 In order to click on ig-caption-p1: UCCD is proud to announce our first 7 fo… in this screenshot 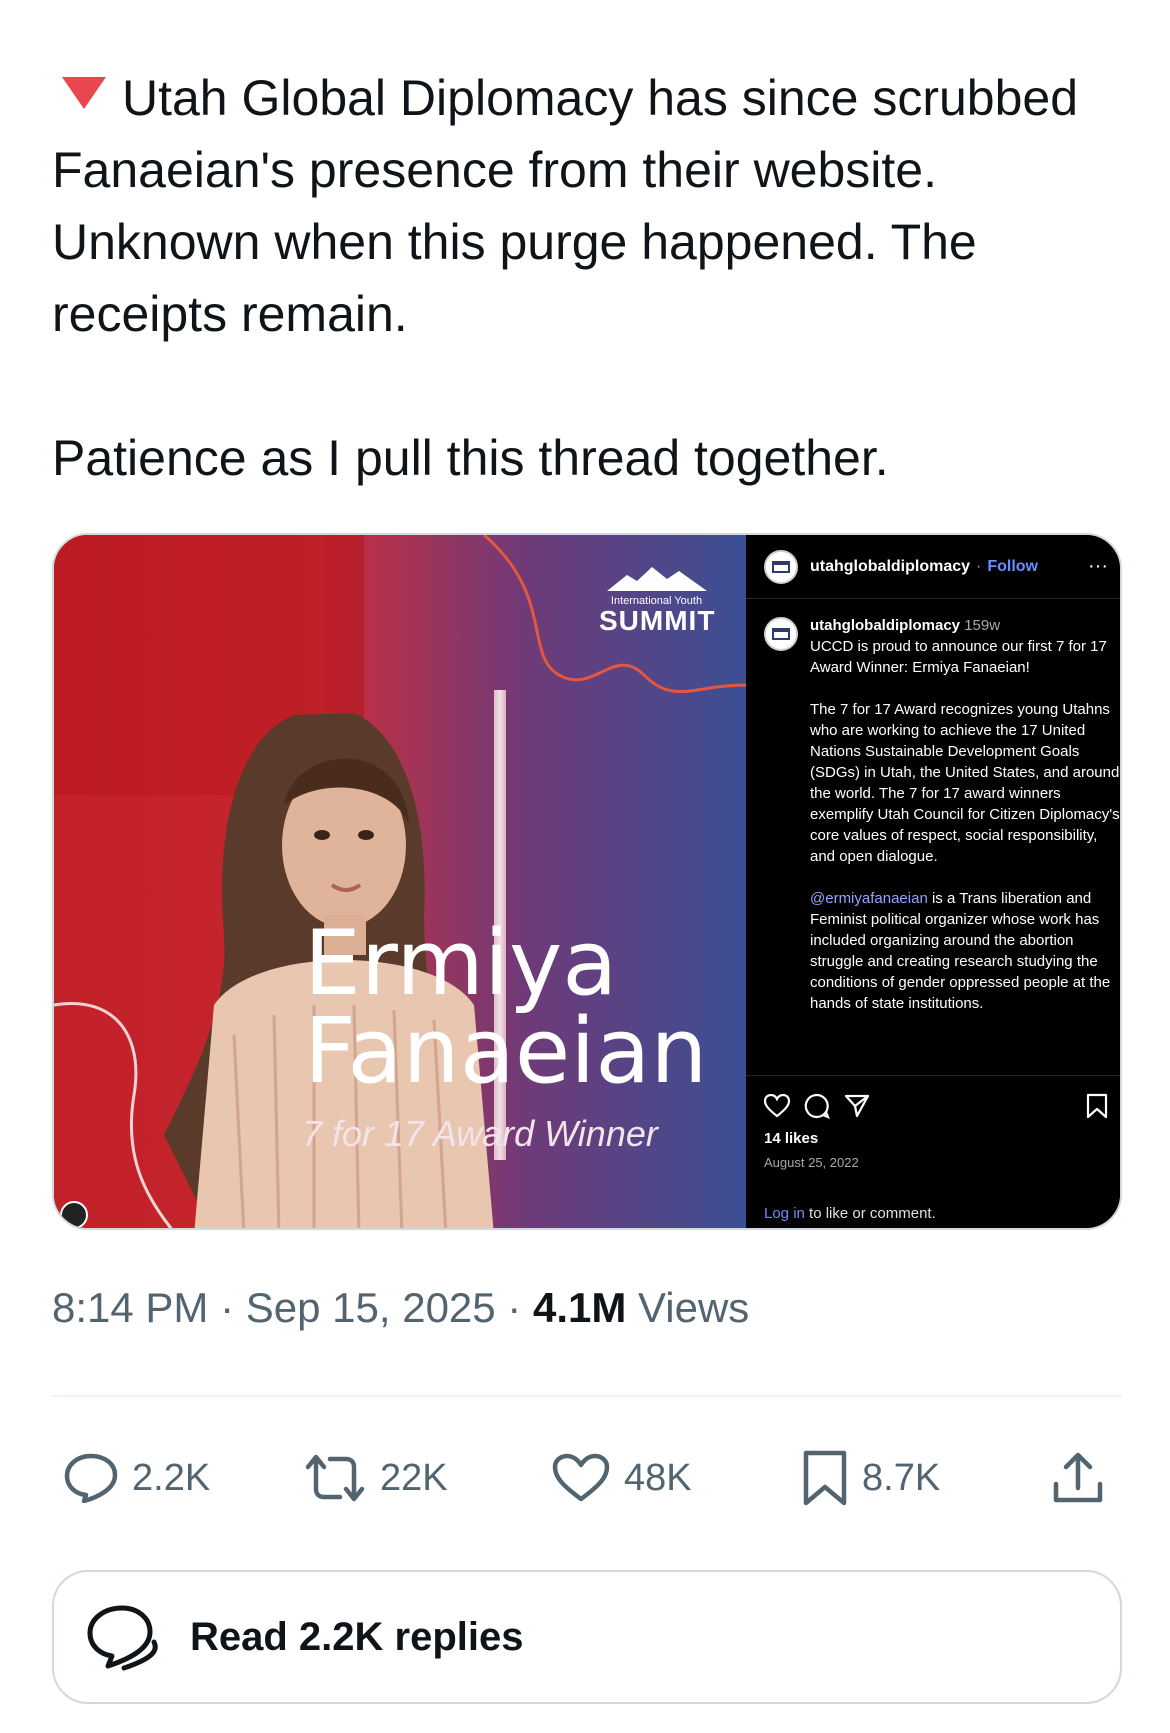, I will do `click(960, 657)`.